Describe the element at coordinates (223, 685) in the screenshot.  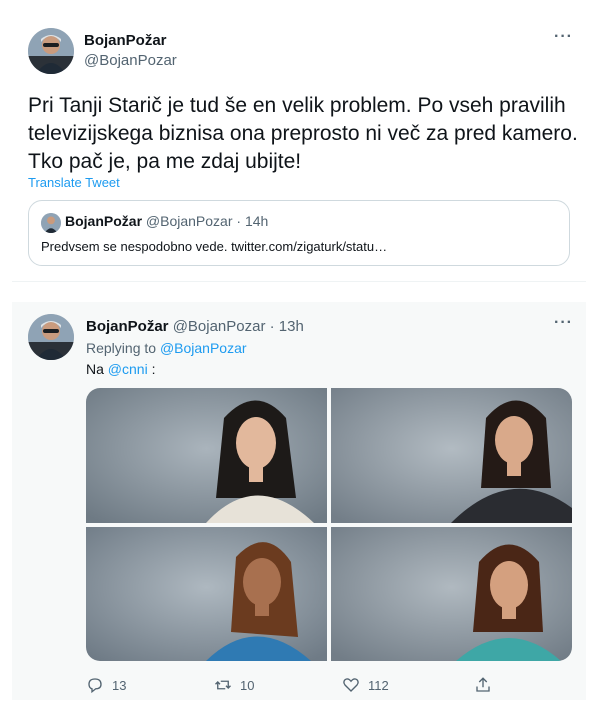
I see `retweet-icon` at that location.